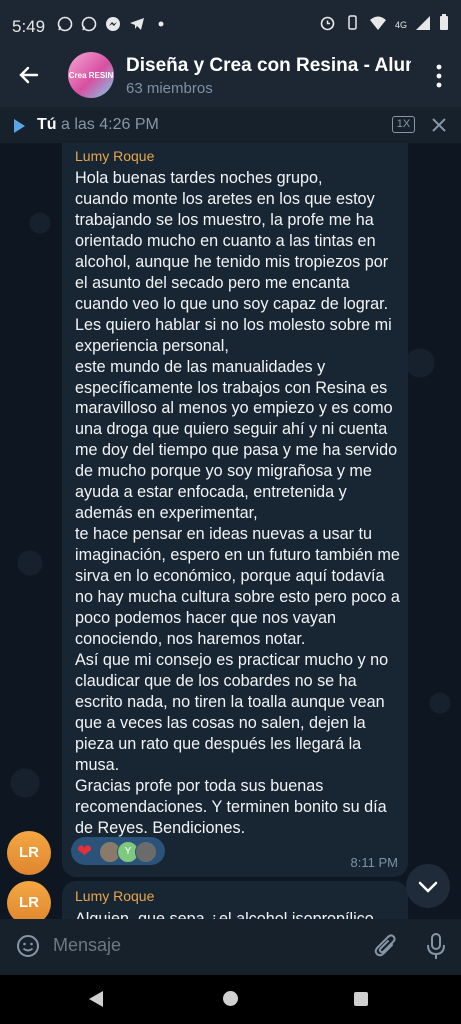  Describe the element at coordinates (400, 25) in the screenshot. I see `network-type: 4G` at that location.